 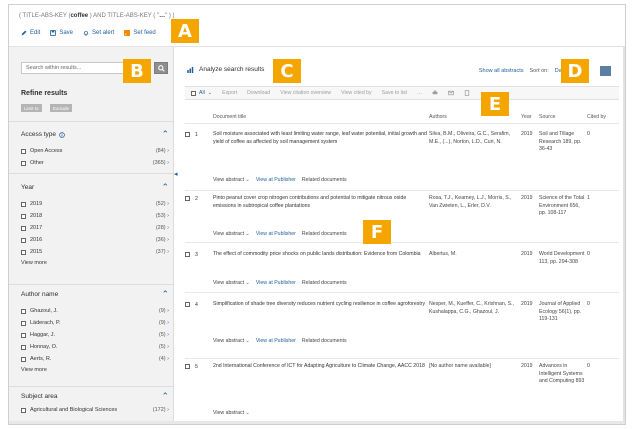 What do you see at coordinates (95, 187) in the screenshot?
I see `facet-header: Year ⌃` at bounding box center [95, 187].